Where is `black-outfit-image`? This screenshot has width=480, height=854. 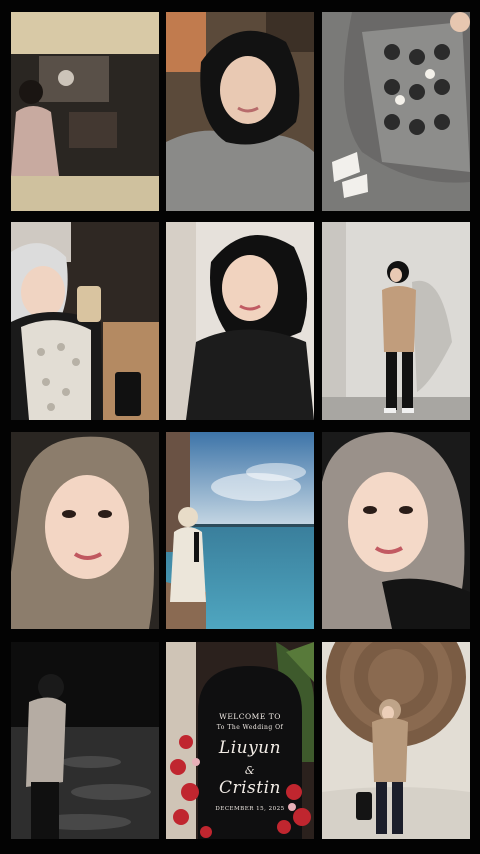
black-outfit-image is located at coordinates (240, 321).